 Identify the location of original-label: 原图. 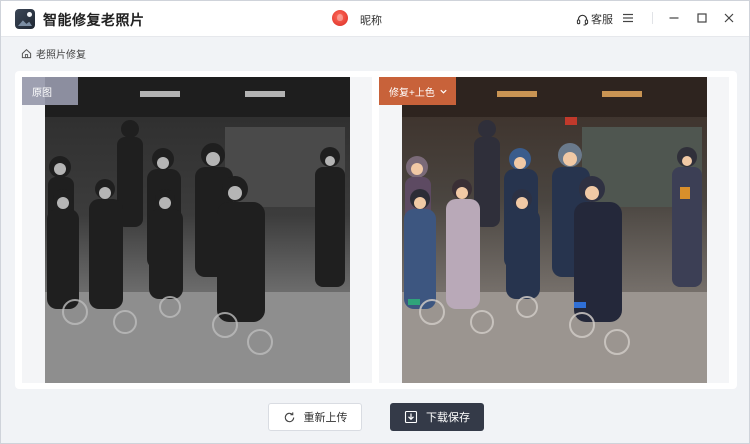
(50, 91).